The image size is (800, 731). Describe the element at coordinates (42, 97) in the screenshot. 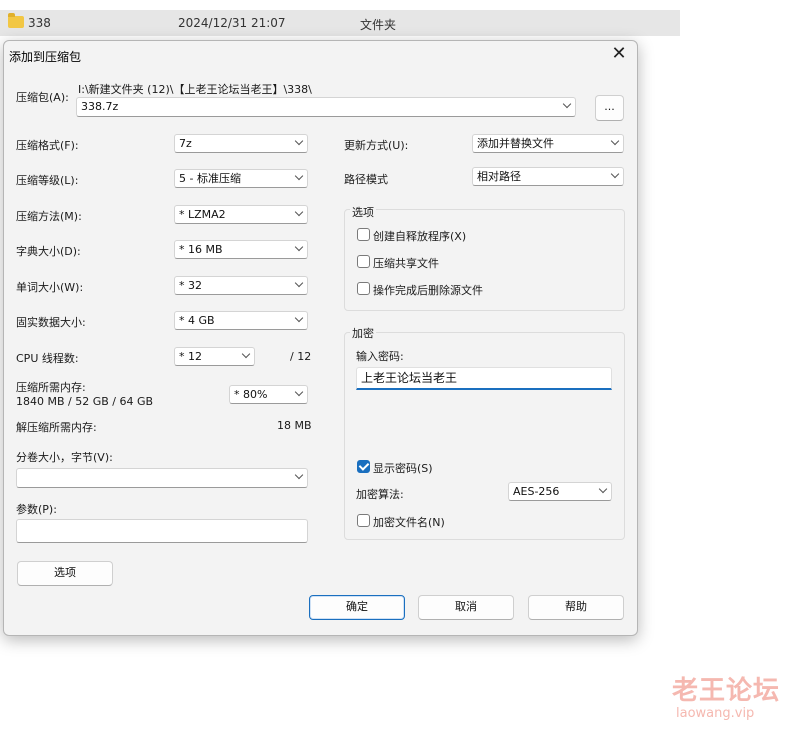

I see `archive-label: 压缩包(A):` at that location.